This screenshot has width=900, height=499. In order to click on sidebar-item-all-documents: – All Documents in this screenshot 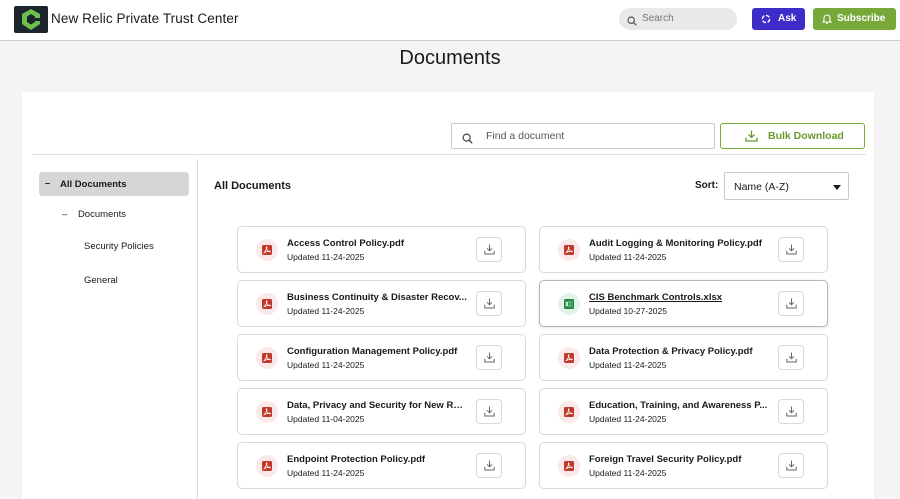, I will do `click(114, 184)`.